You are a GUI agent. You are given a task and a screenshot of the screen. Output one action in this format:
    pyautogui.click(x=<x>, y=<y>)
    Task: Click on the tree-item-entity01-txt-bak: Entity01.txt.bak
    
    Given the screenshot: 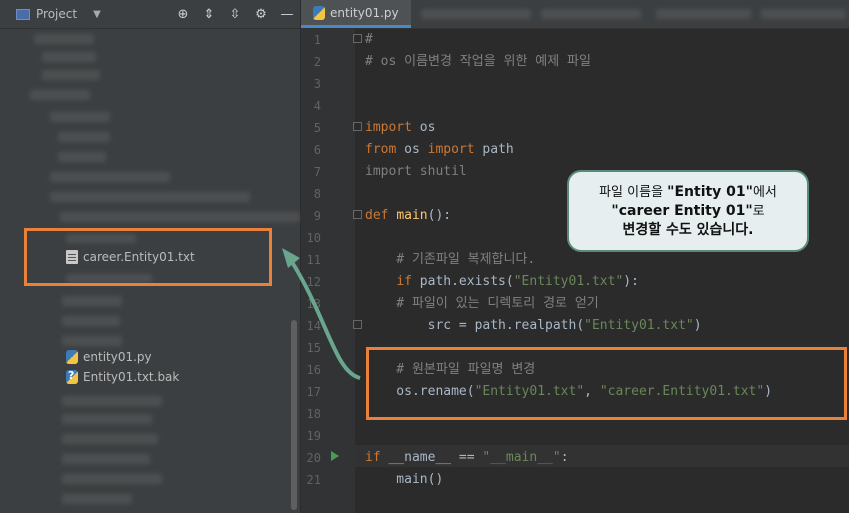 What is the action you would take?
    pyautogui.click(x=122, y=377)
    